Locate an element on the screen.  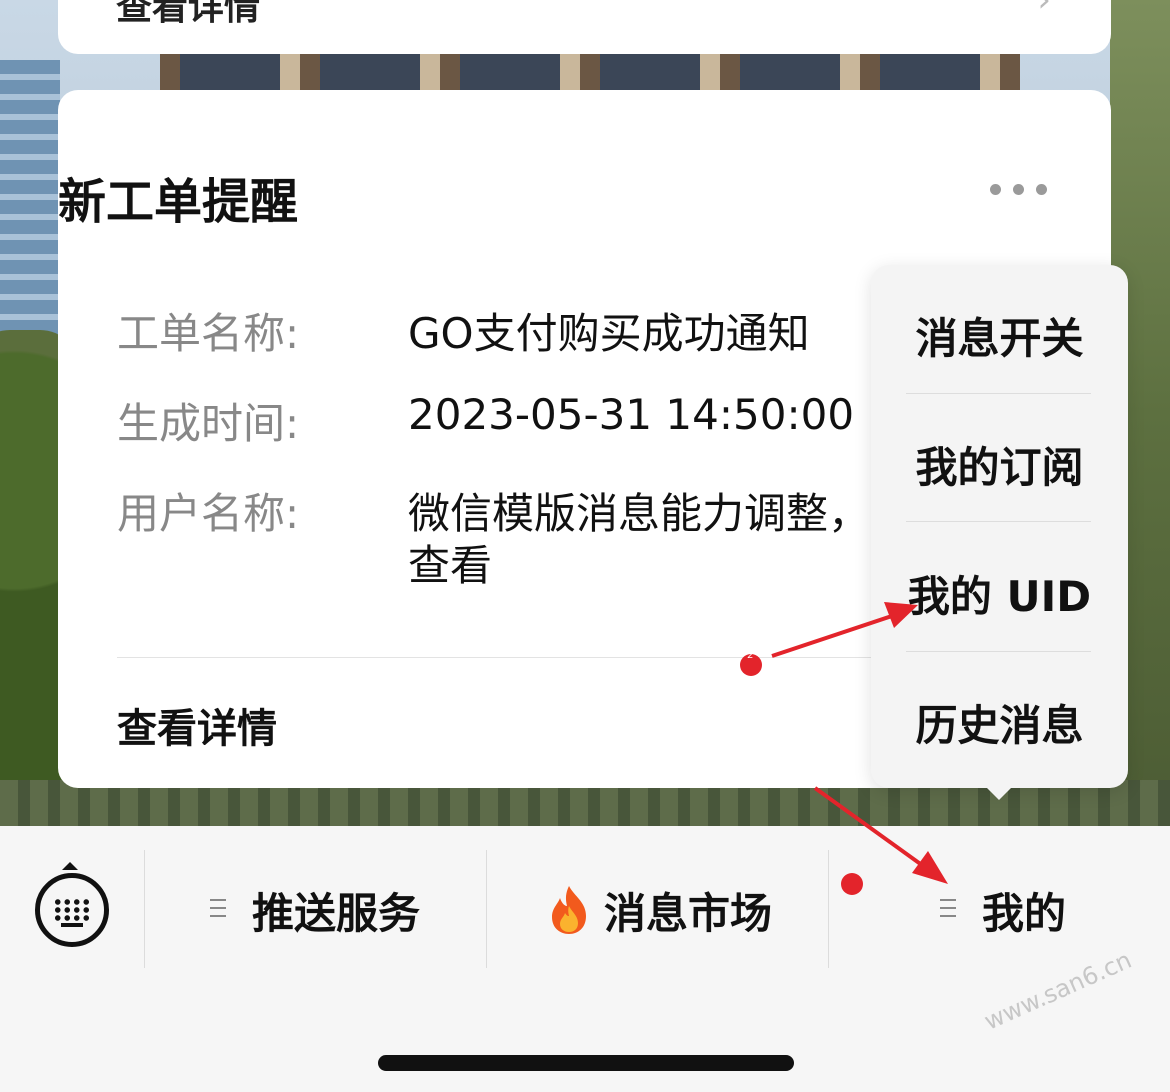
menu-item-my-subscriptions: 我的订阅 is located at coordinates (999, 464).